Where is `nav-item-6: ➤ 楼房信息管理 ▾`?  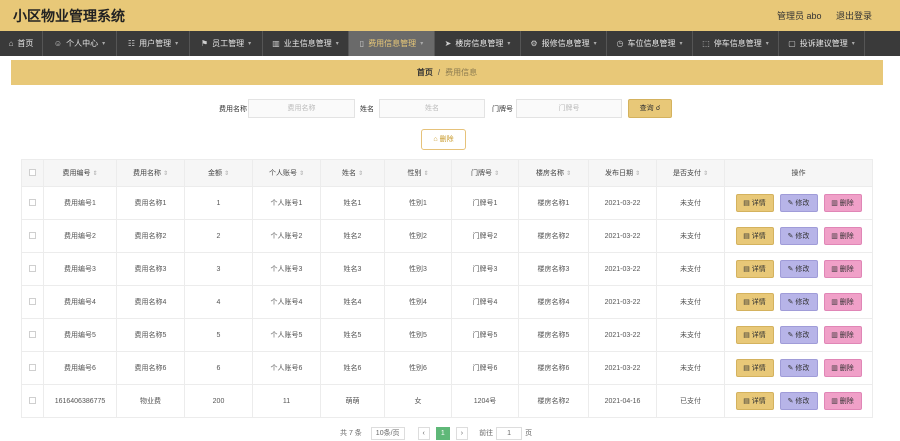 nav-item-6: ➤ 楼房信息管理 ▾ is located at coordinates (478, 43).